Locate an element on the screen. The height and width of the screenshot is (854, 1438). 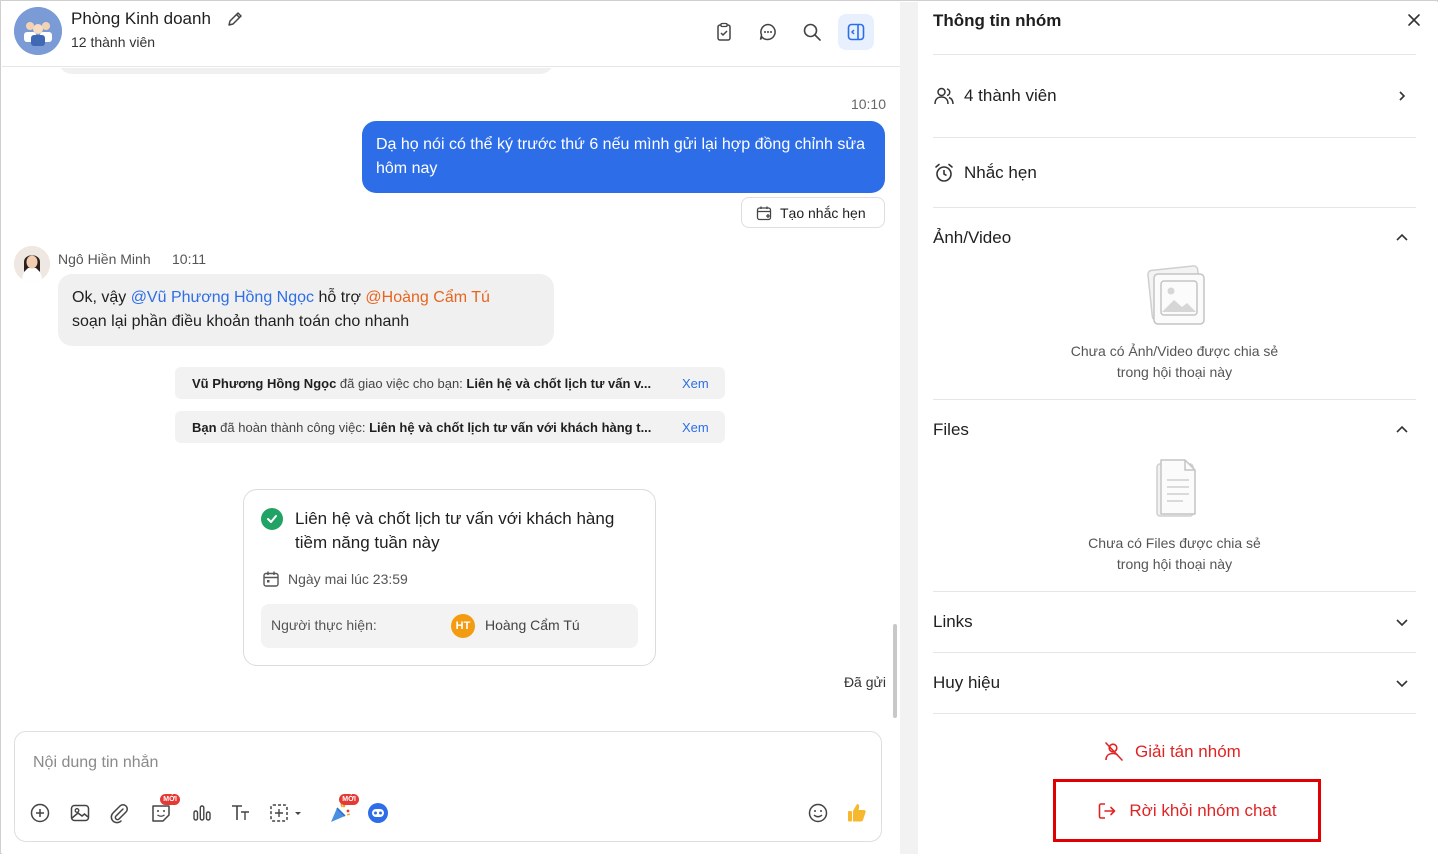
image-icon is located at coordinates (80, 813).